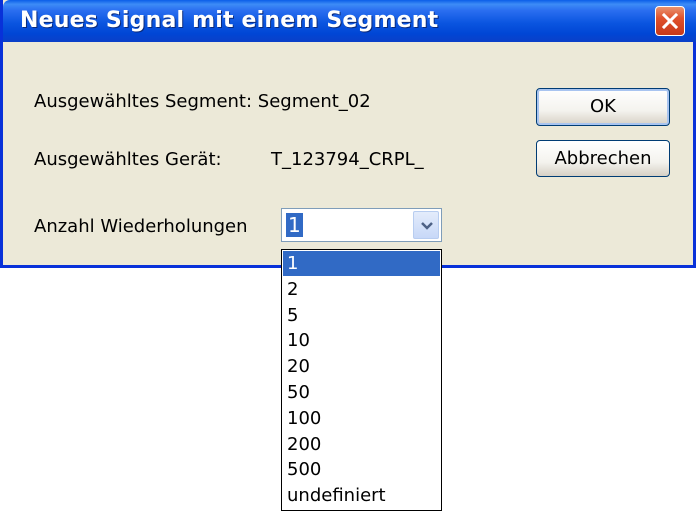 This screenshot has height=511, width=696. What do you see at coordinates (361, 366) in the screenshot?
I see `dropdown-option: 20` at bounding box center [361, 366].